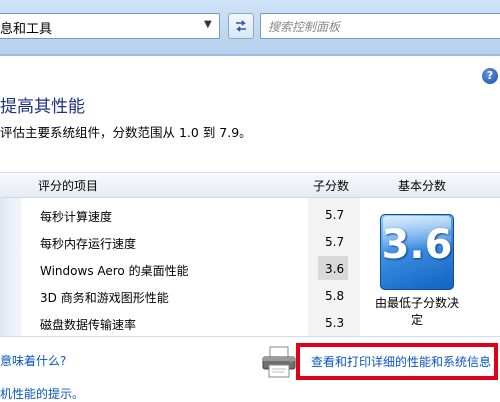 This screenshot has width=500, height=402. Describe the element at coordinates (335, 296) in the screenshot. I see `table-row-value: 5.8` at that location.